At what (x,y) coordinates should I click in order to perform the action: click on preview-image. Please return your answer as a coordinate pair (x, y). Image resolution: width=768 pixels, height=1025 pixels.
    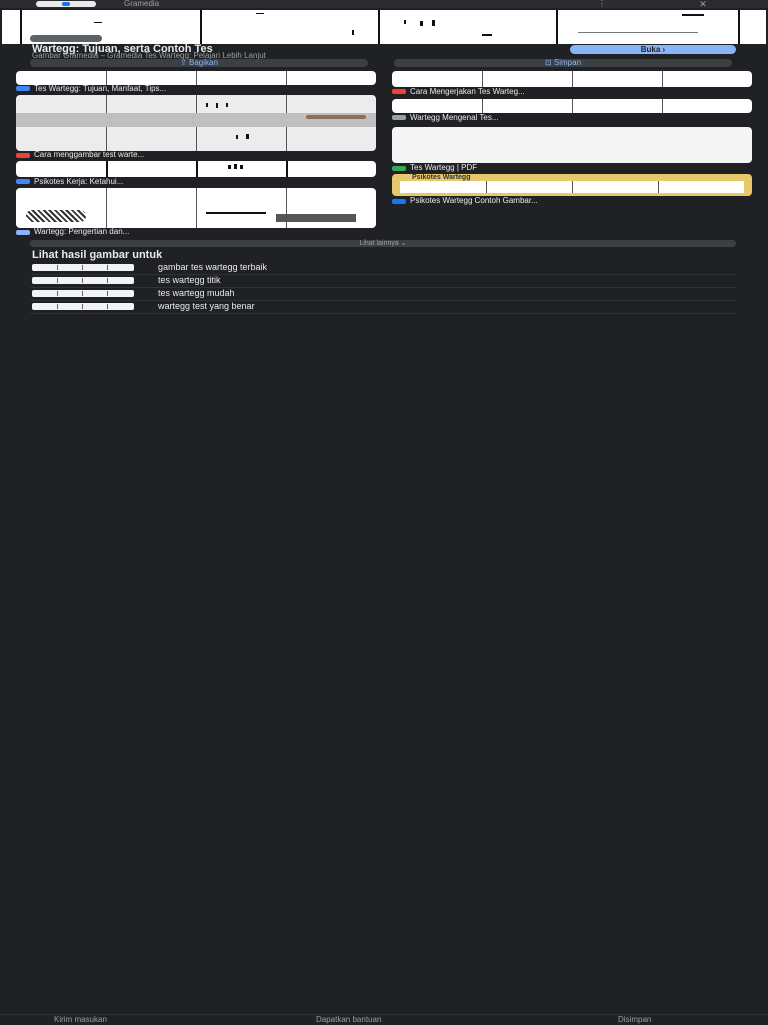
    Looking at the image, I should click on (384, 27).